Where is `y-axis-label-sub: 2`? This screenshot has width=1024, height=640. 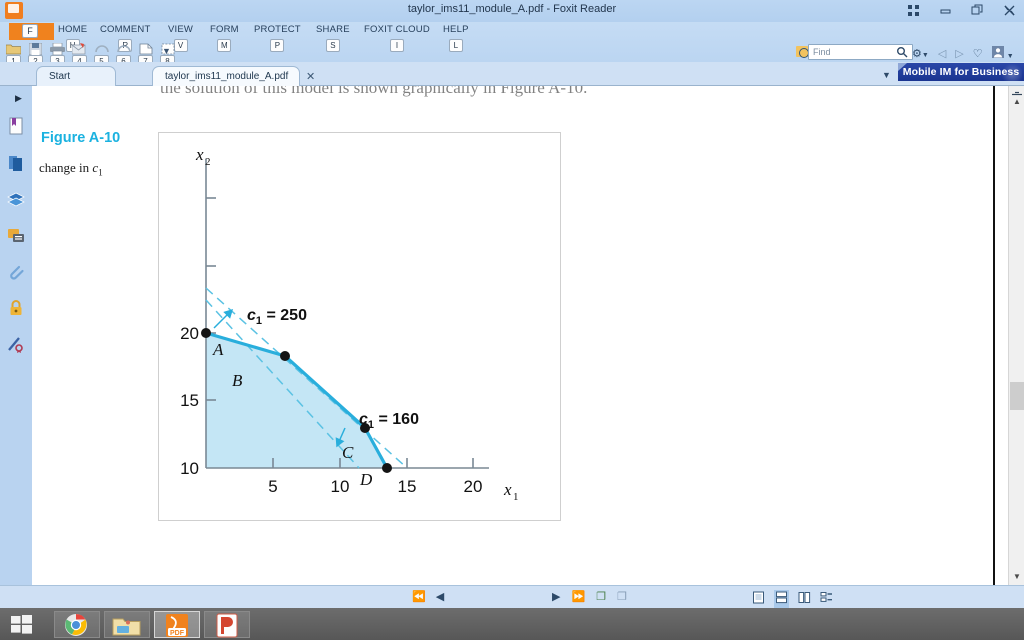
y-axis-label-sub: 2 is located at coordinates (208, 162).